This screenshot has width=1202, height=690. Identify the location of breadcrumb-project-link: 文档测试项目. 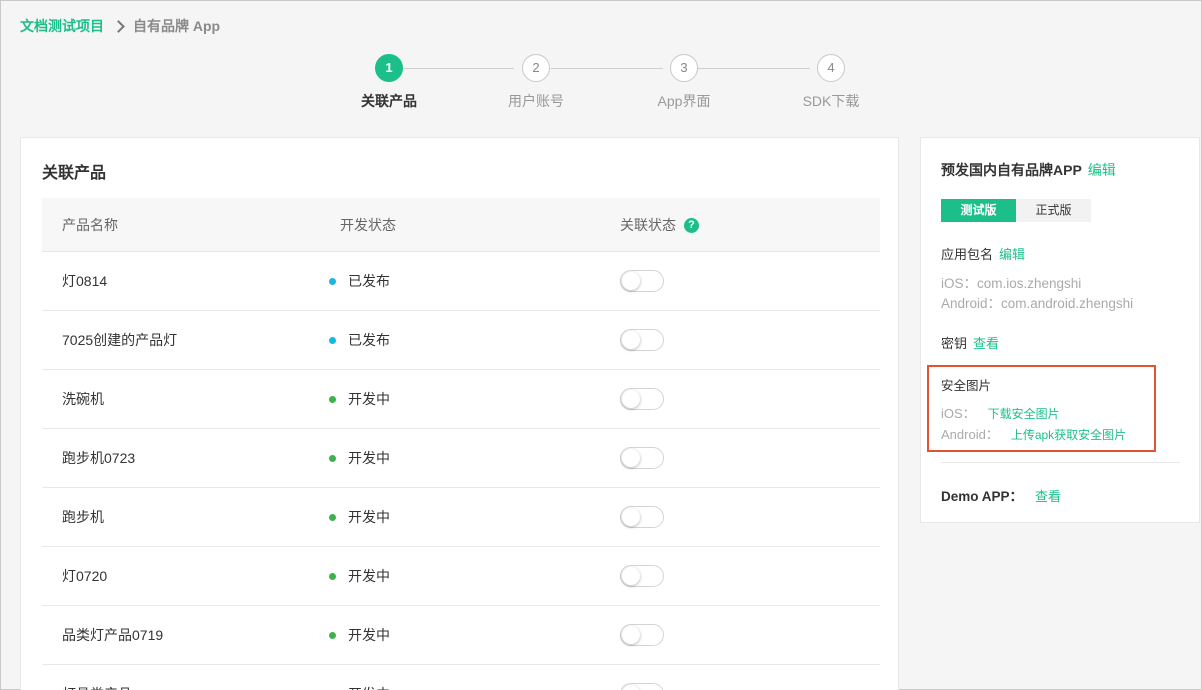
(62, 26).